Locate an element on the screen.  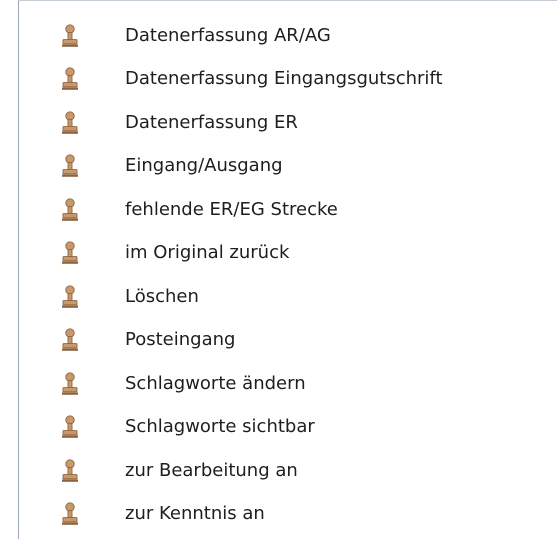
menu-item-label: Datenerfassung ER is located at coordinates (211, 122).